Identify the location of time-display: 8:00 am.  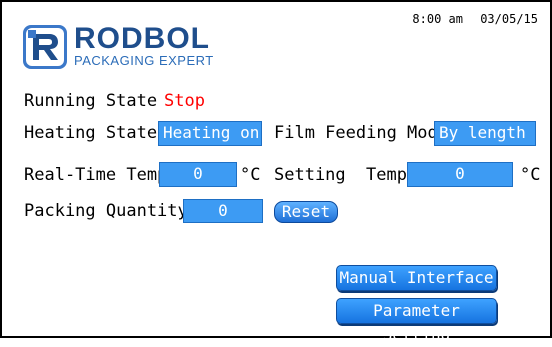
(437, 19).